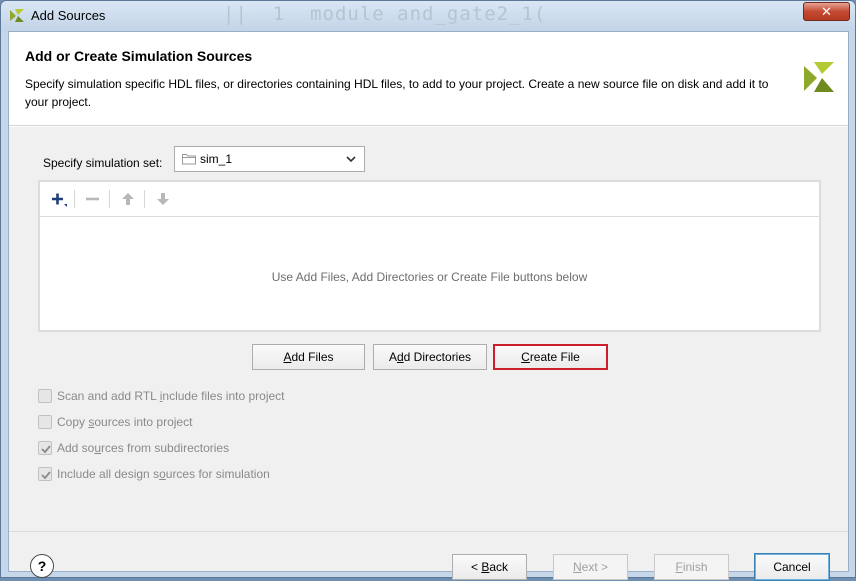  I want to click on button-mnemonic: d, so click(400, 357).